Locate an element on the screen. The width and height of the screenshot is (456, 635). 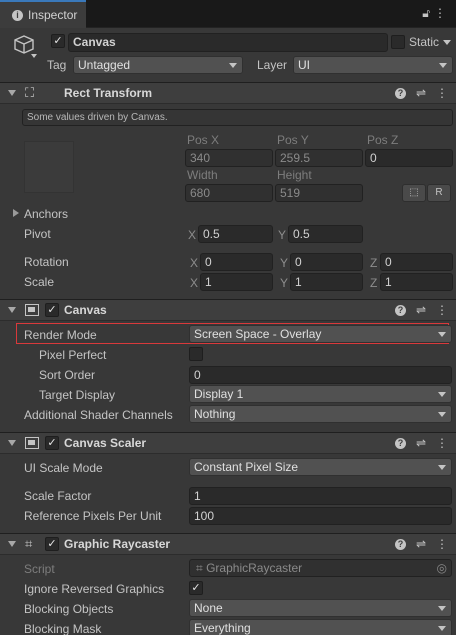
scale-y-field: 1 is located at coordinates (326, 282).